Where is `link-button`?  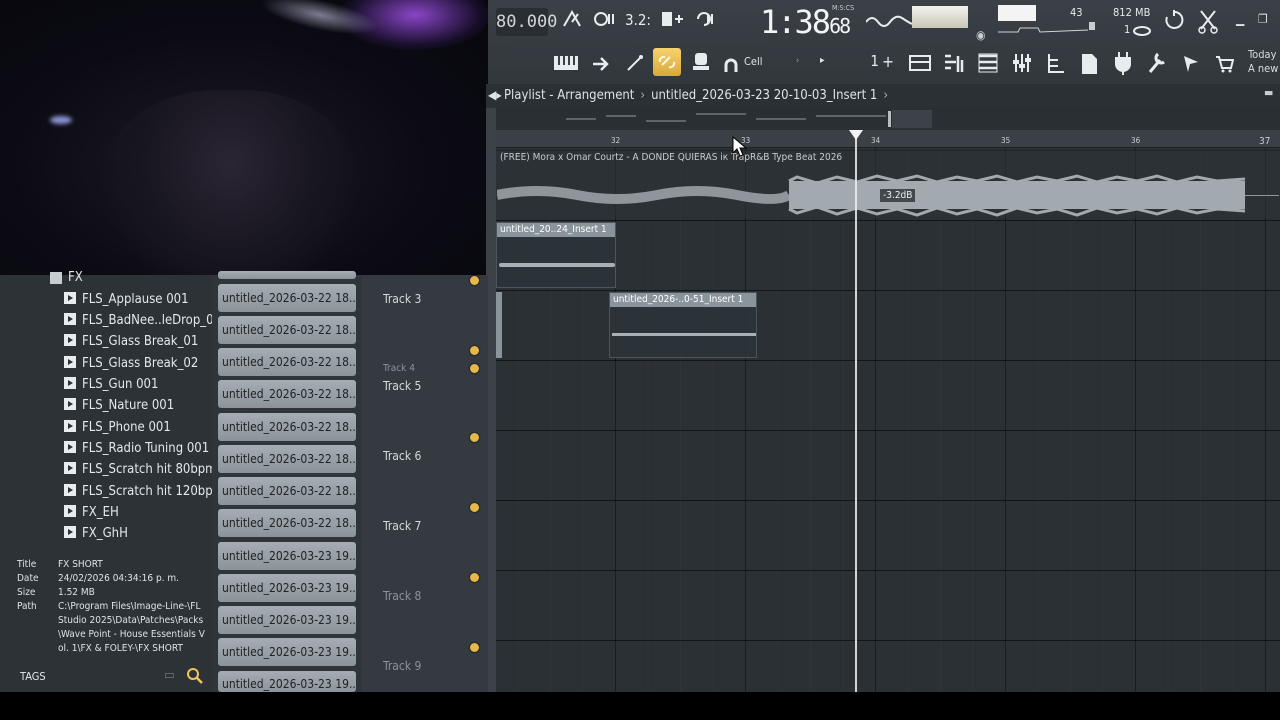
link-button is located at coordinates (667, 62).